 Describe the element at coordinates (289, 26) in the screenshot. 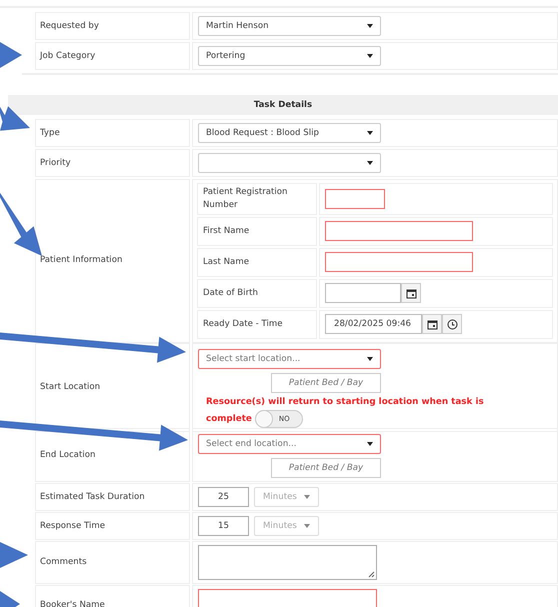

I see `select-field: Martin Henson` at that location.